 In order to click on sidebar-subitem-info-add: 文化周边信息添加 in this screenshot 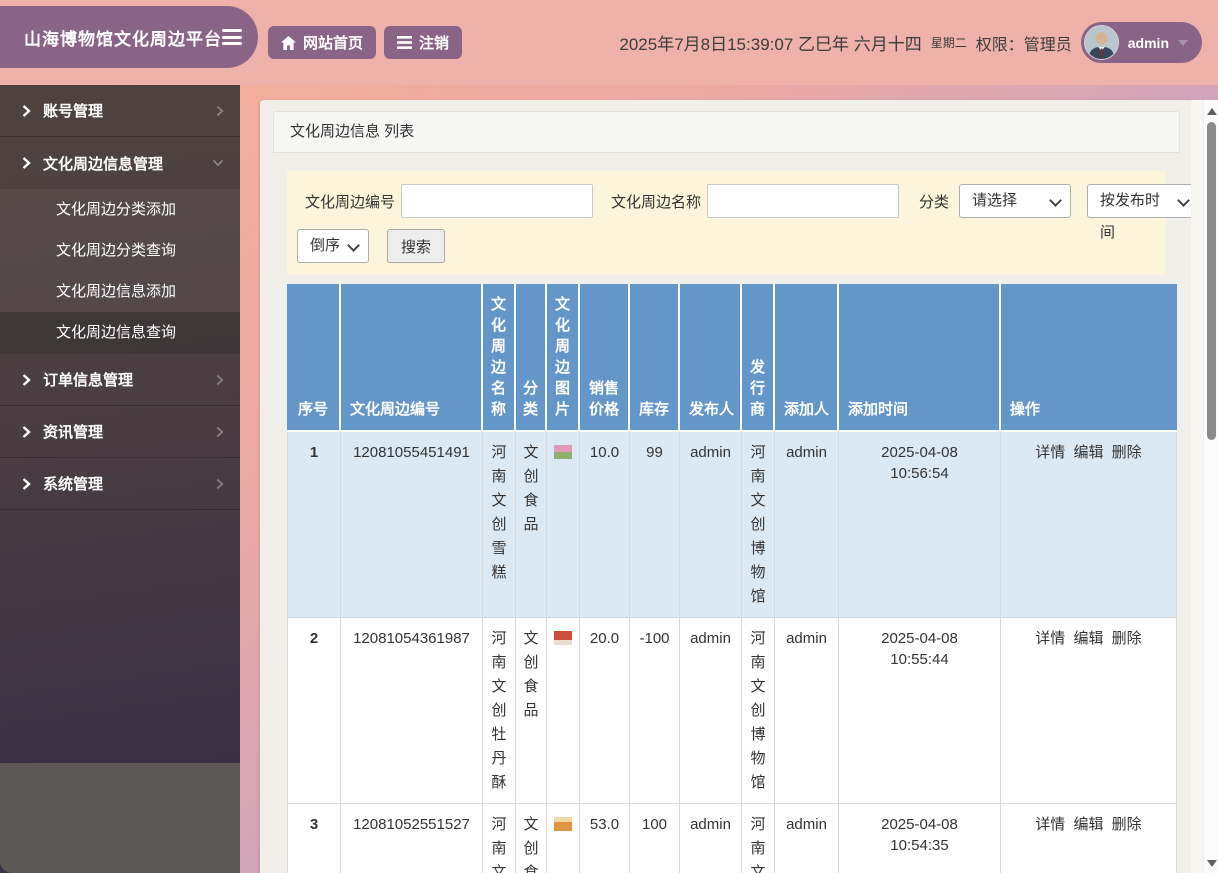, I will do `click(120, 291)`.